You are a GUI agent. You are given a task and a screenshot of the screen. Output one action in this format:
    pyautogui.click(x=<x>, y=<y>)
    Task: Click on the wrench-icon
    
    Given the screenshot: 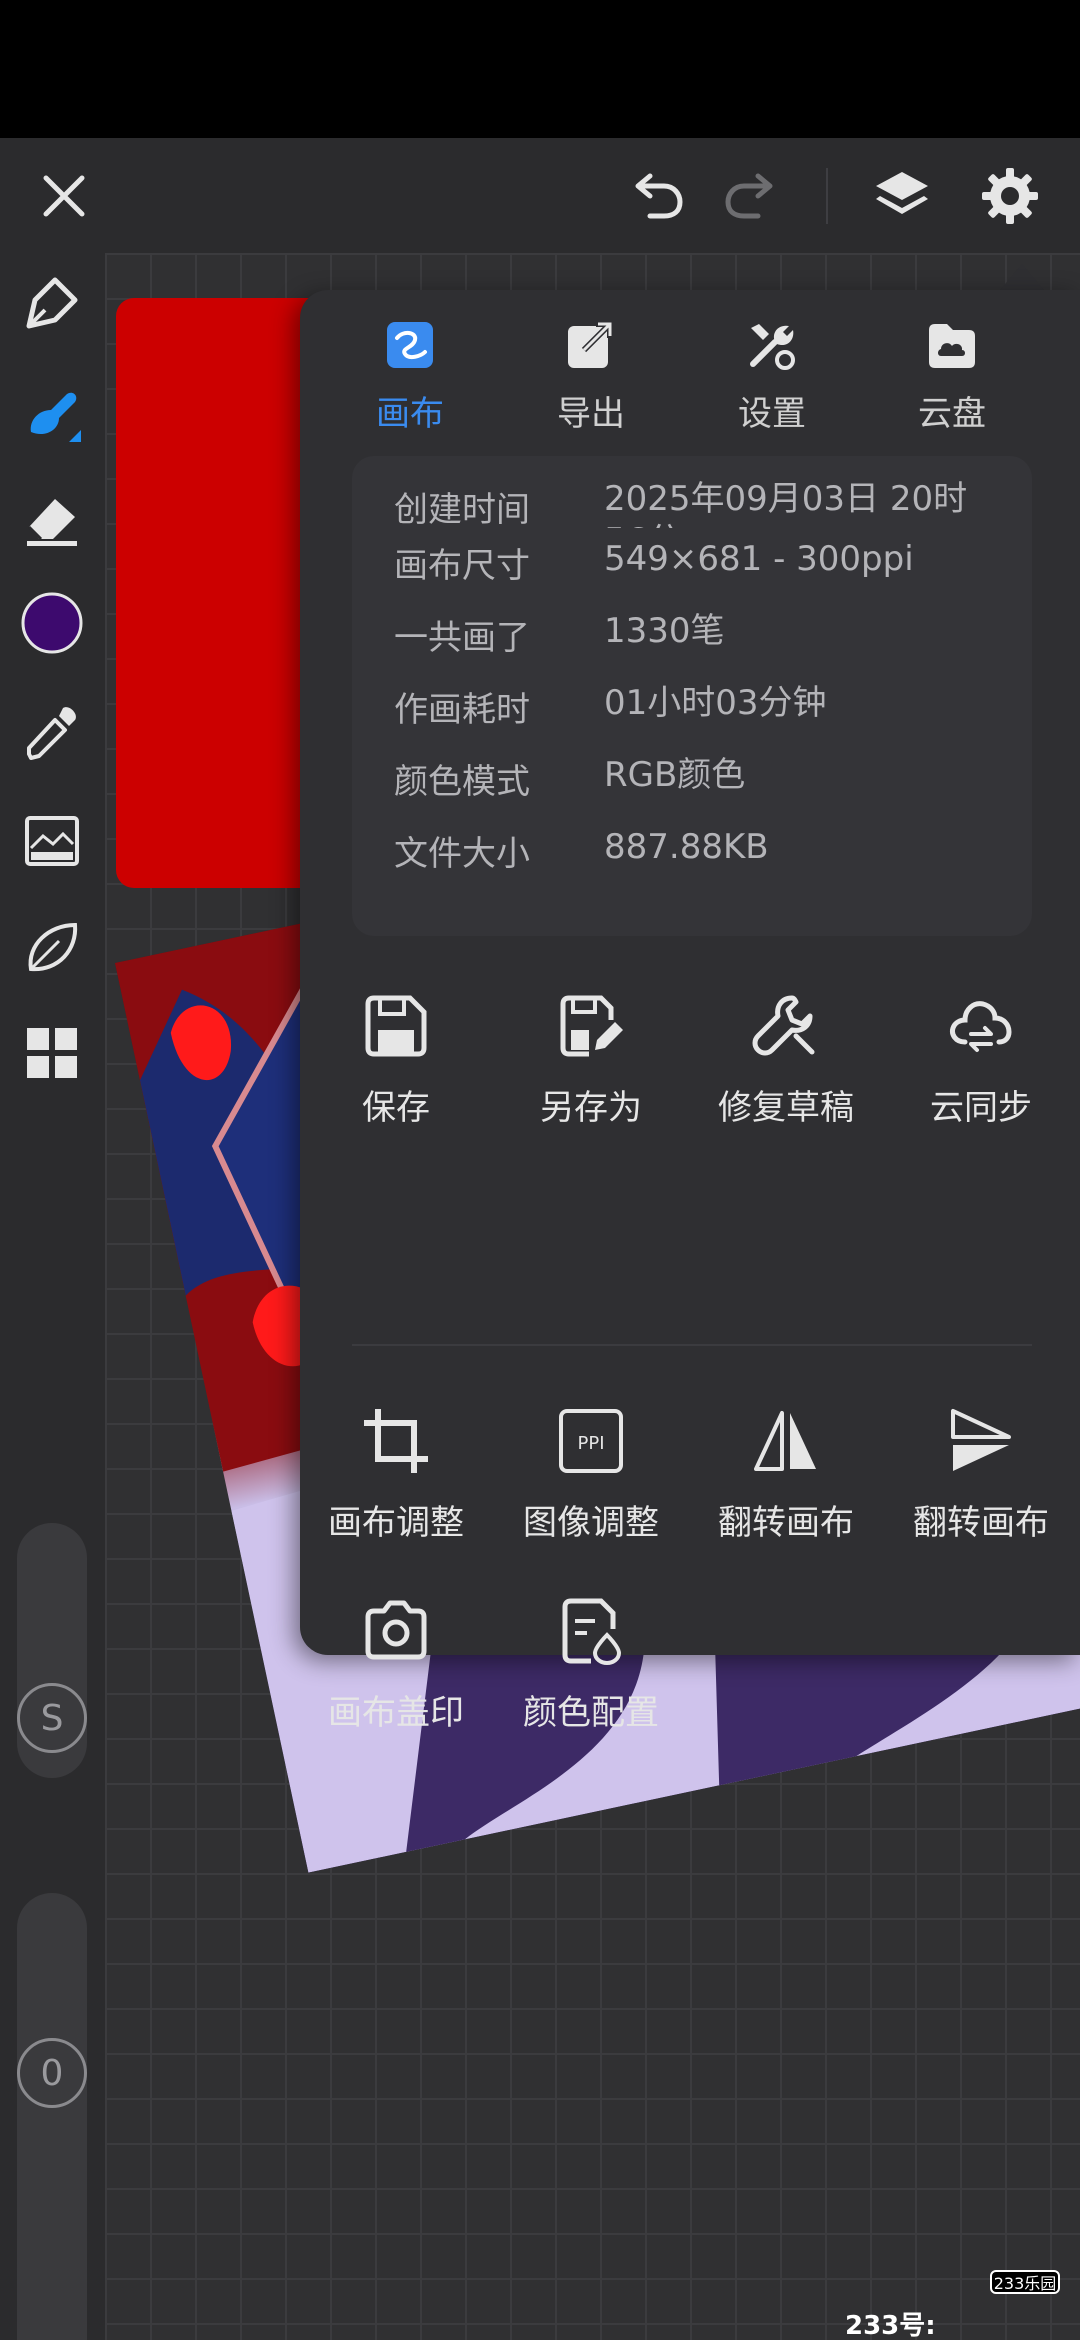 What is the action you would take?
    pyautogui.click(x=783, y=1025)
    